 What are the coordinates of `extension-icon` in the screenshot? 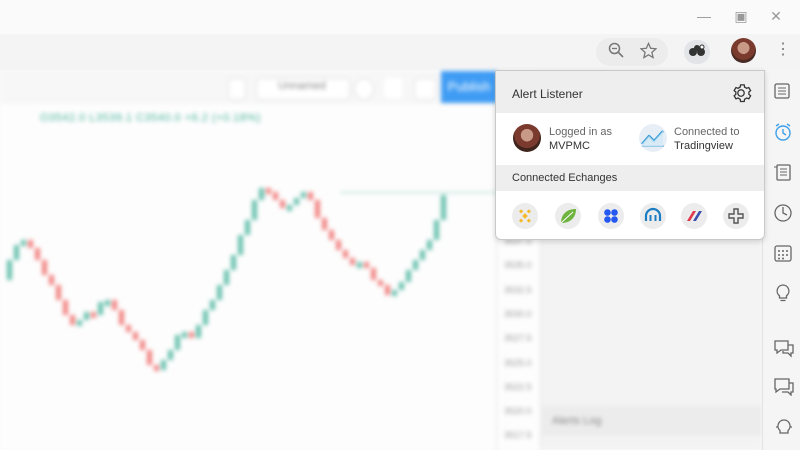 It's located at (697, 52).